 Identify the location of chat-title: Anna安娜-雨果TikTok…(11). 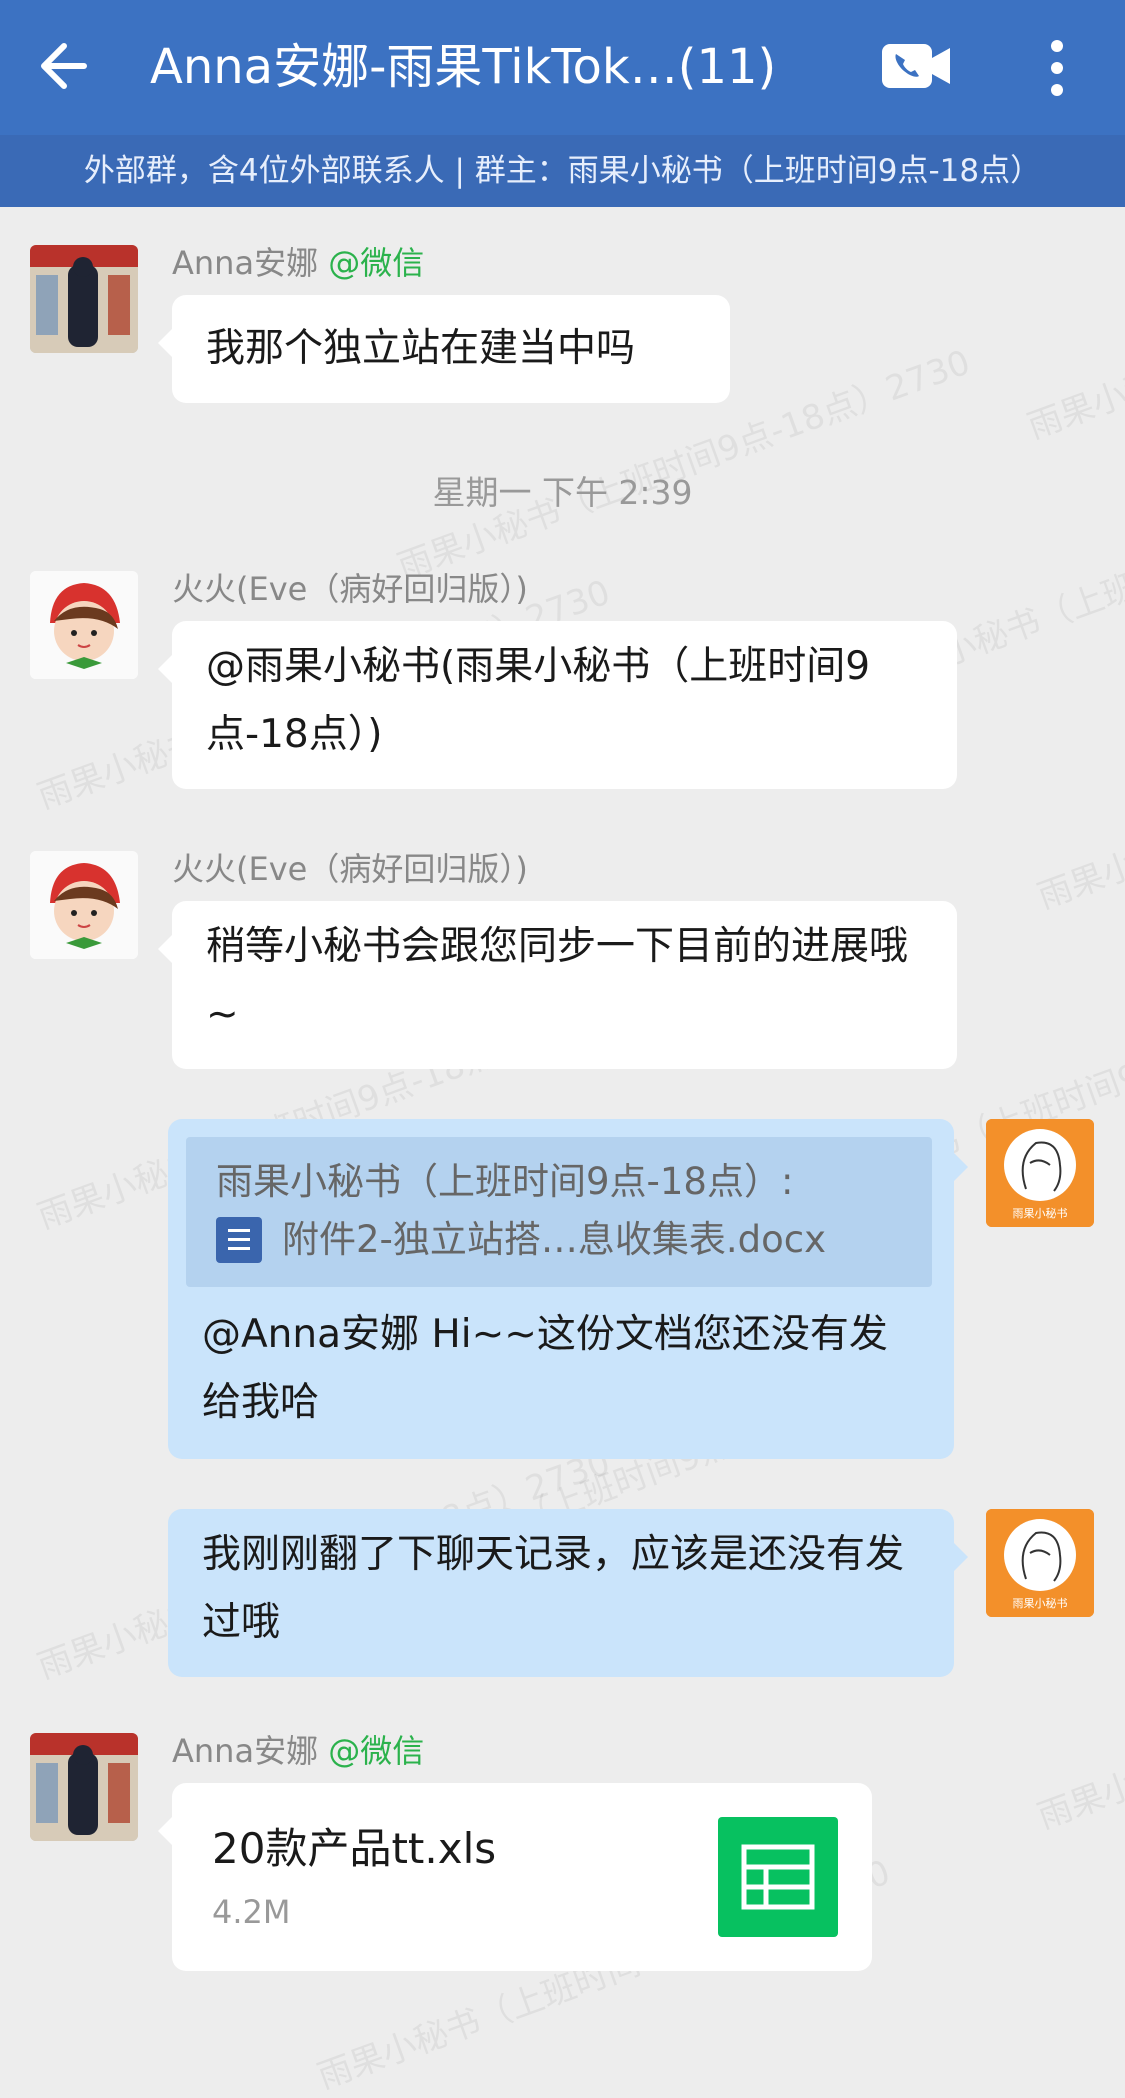
(463, 67).